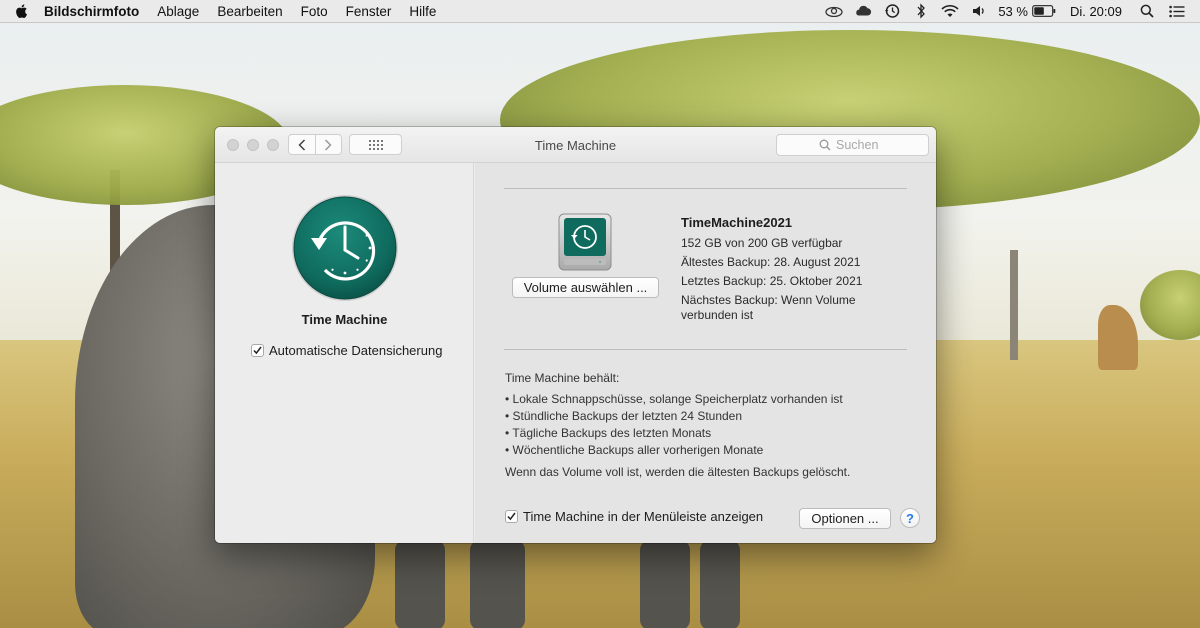  What do you see at coordinates (825, 145) in the screenshot?
I see `search-icon` at bounding box center [825, 145].